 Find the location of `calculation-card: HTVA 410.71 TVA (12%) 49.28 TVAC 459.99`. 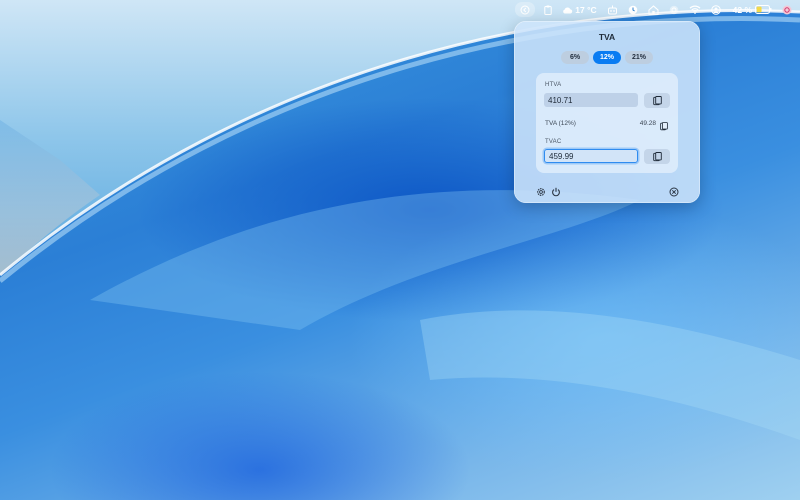

calculation-card: HTVA 410.71 TVA (12%) 49.28 TVAC 459.99 is located at coordinates (607, 123).